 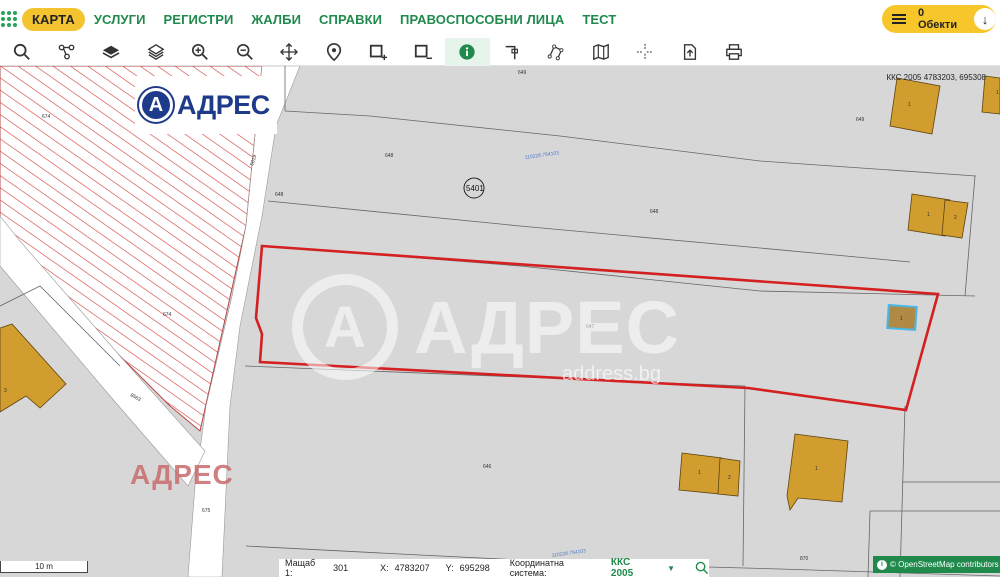 I want to click on pan-icon, so click(x=289, y=51).